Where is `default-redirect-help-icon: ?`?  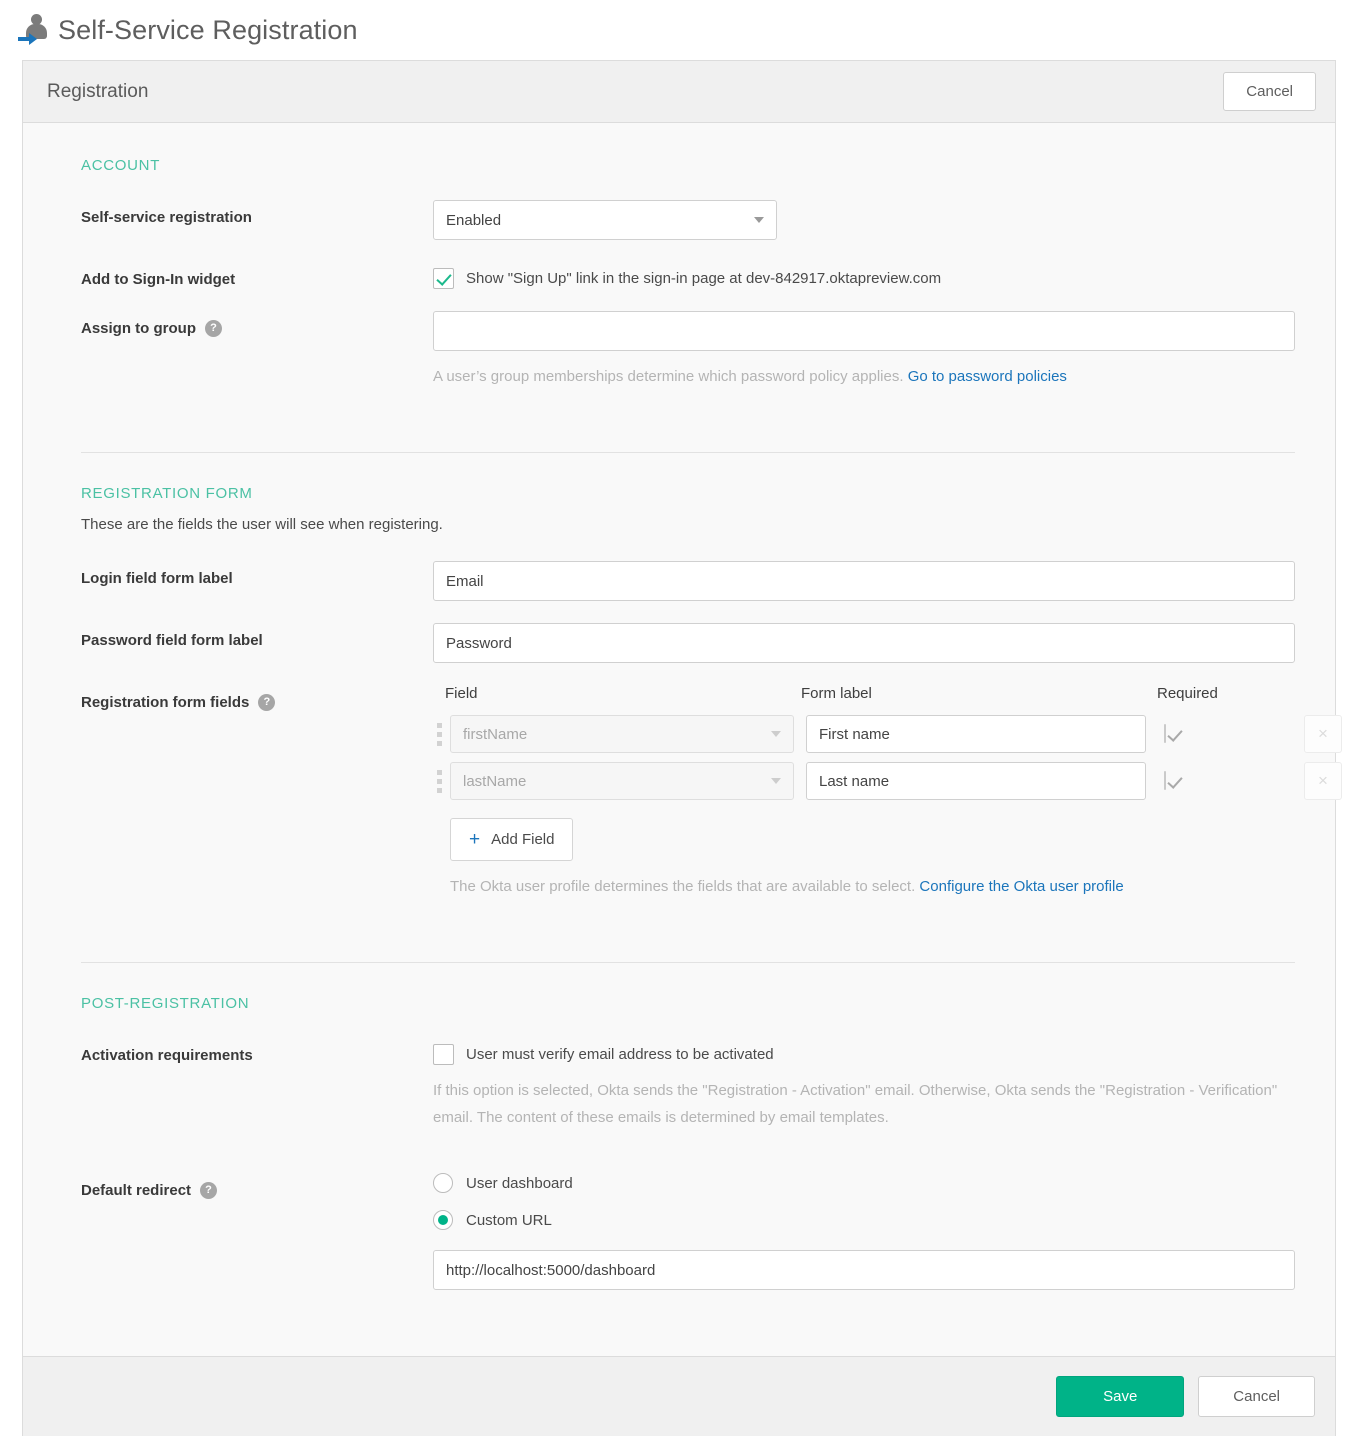 default-redirect-help-icon: ? is located at coordinates (209, 1190).